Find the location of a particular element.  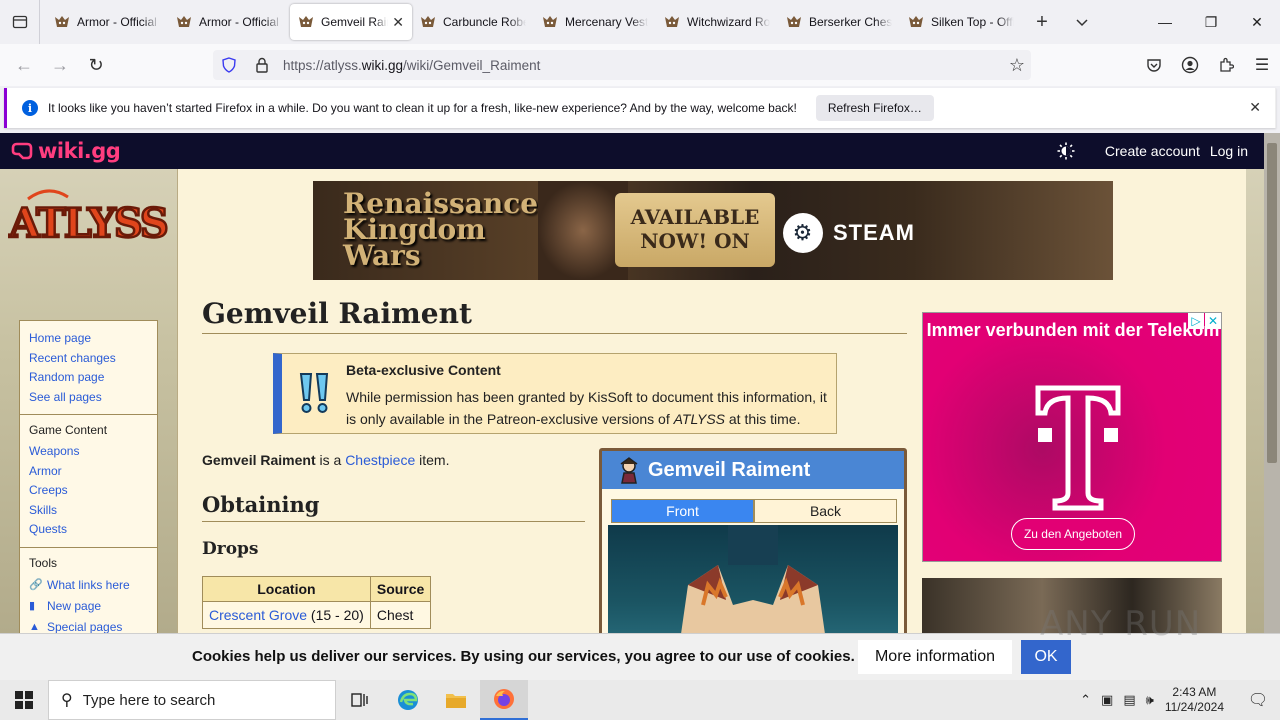

wiki-gg-logo-icon is located at coordinates (22, 151).